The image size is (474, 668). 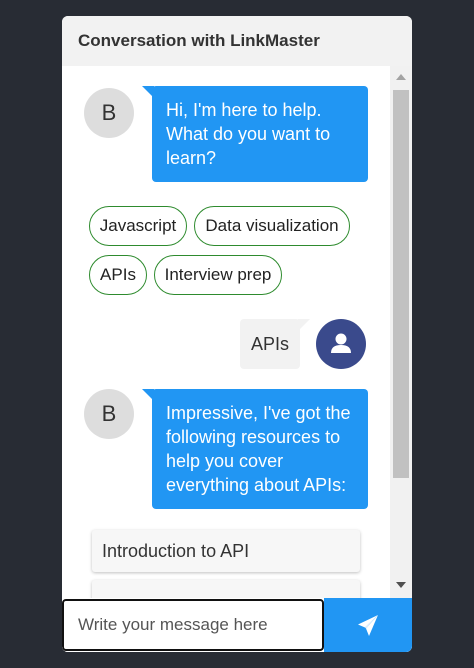 What do you see at coordinates (258, 413) in the screenshot?
I see `message-line: Impressive, I've got the` at bounding box center [258, 413].